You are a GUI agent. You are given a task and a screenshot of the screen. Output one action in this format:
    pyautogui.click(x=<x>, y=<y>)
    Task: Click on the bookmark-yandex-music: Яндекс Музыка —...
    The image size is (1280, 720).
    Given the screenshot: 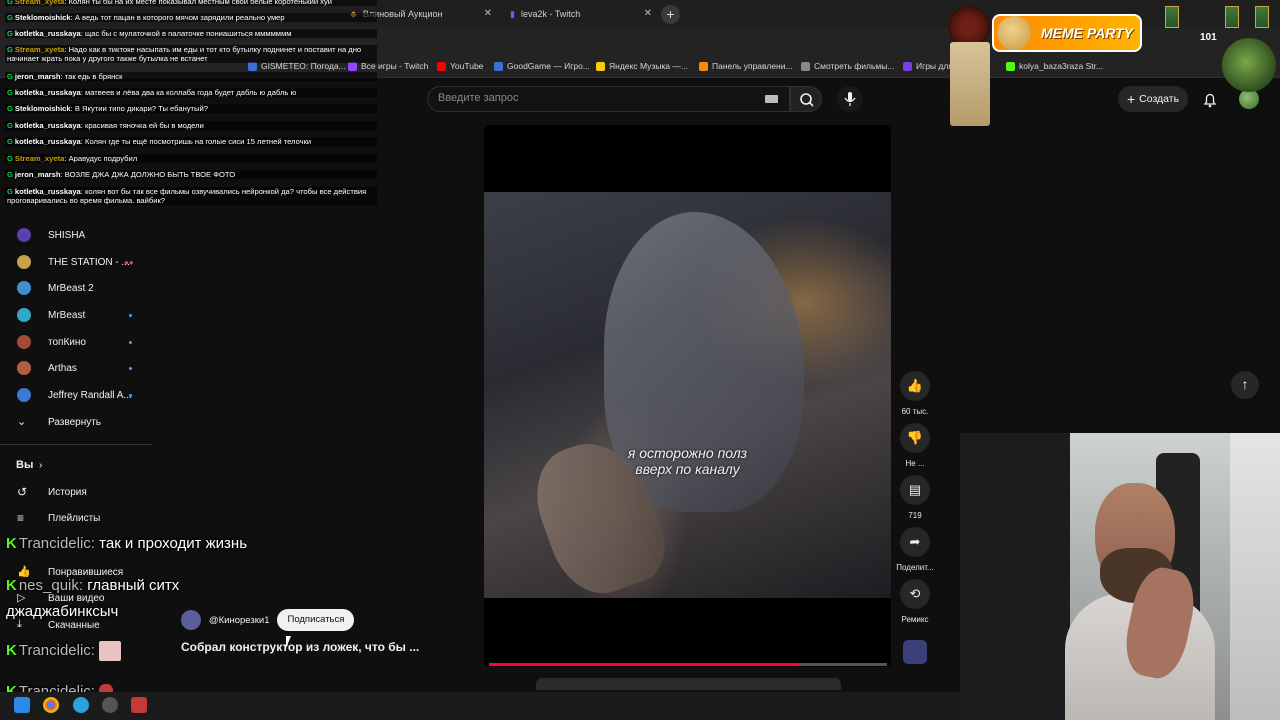 What is the action you would take?
    pyautogui.click(x=642, y=66)
    